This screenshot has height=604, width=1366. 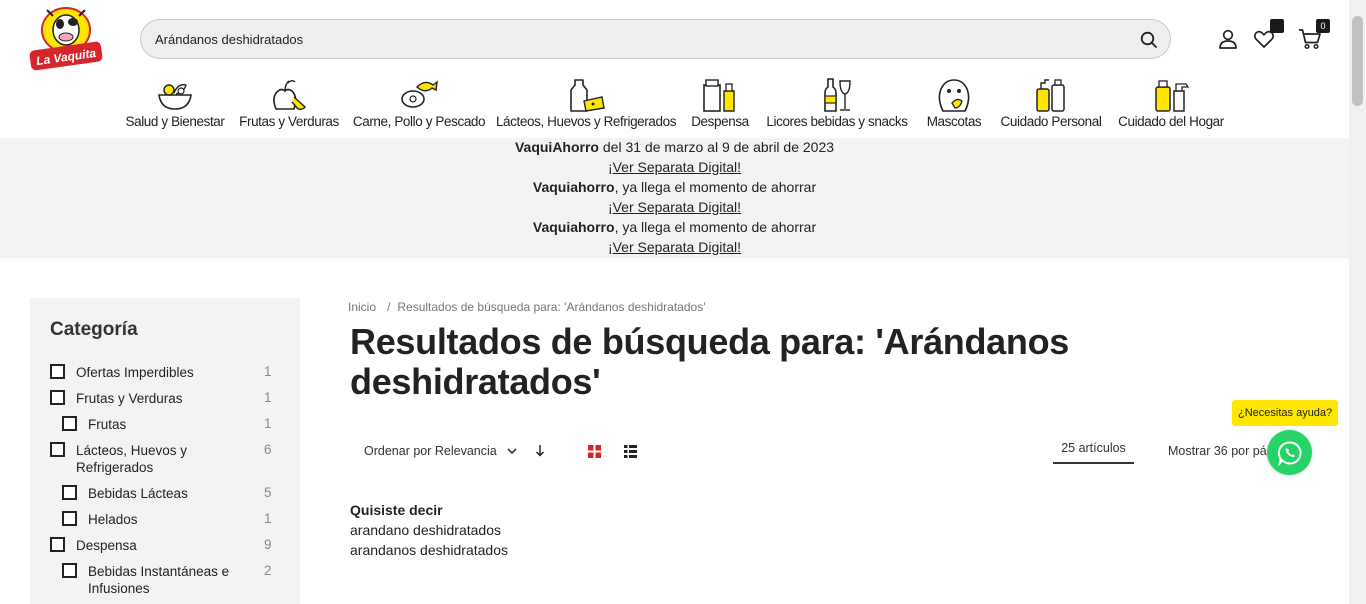 What do you see at coordinates (1285, 413) in the screenshot?
I see `help-bubble: ¿Necesitas ayuda?` at bounding box center [1285, 413].